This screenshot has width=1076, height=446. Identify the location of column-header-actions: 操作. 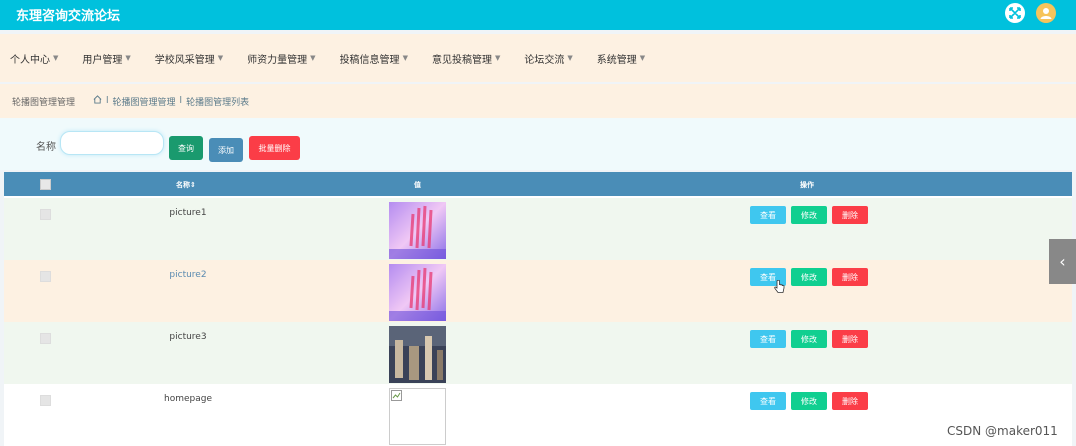
(807, 185).